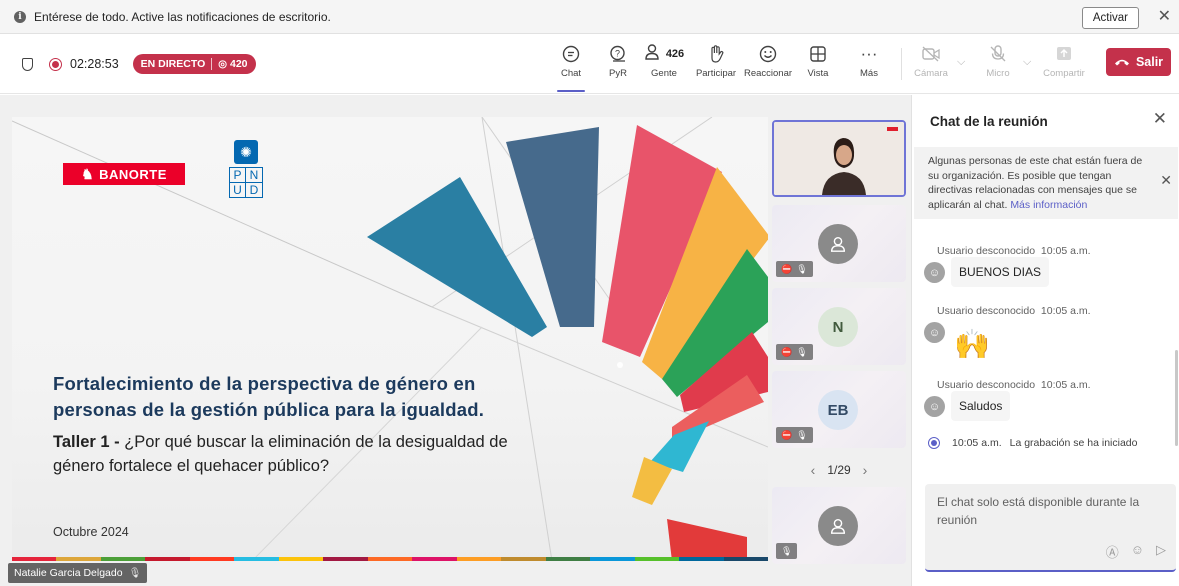 The height and width of the screenshot is (586, 1179). I want to click on chat-button: Chat, so click(571, 67).